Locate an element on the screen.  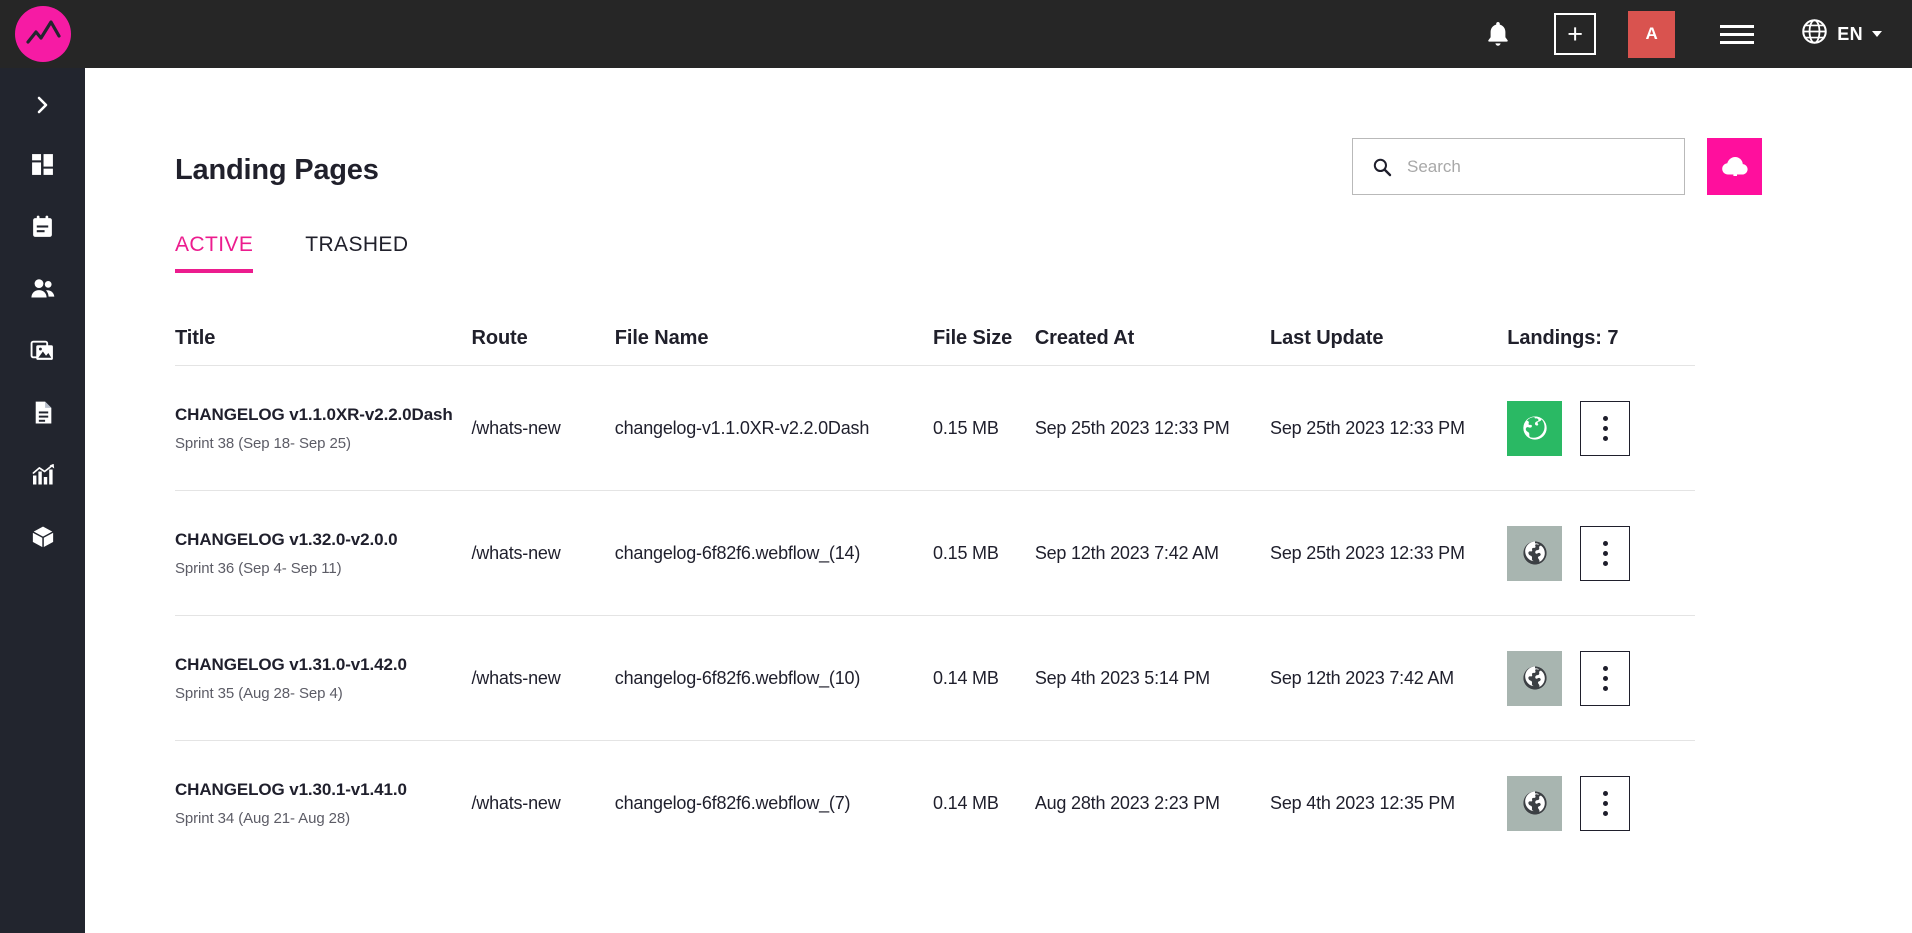
sidebar-item-packages is located at coordinates (42, 539).